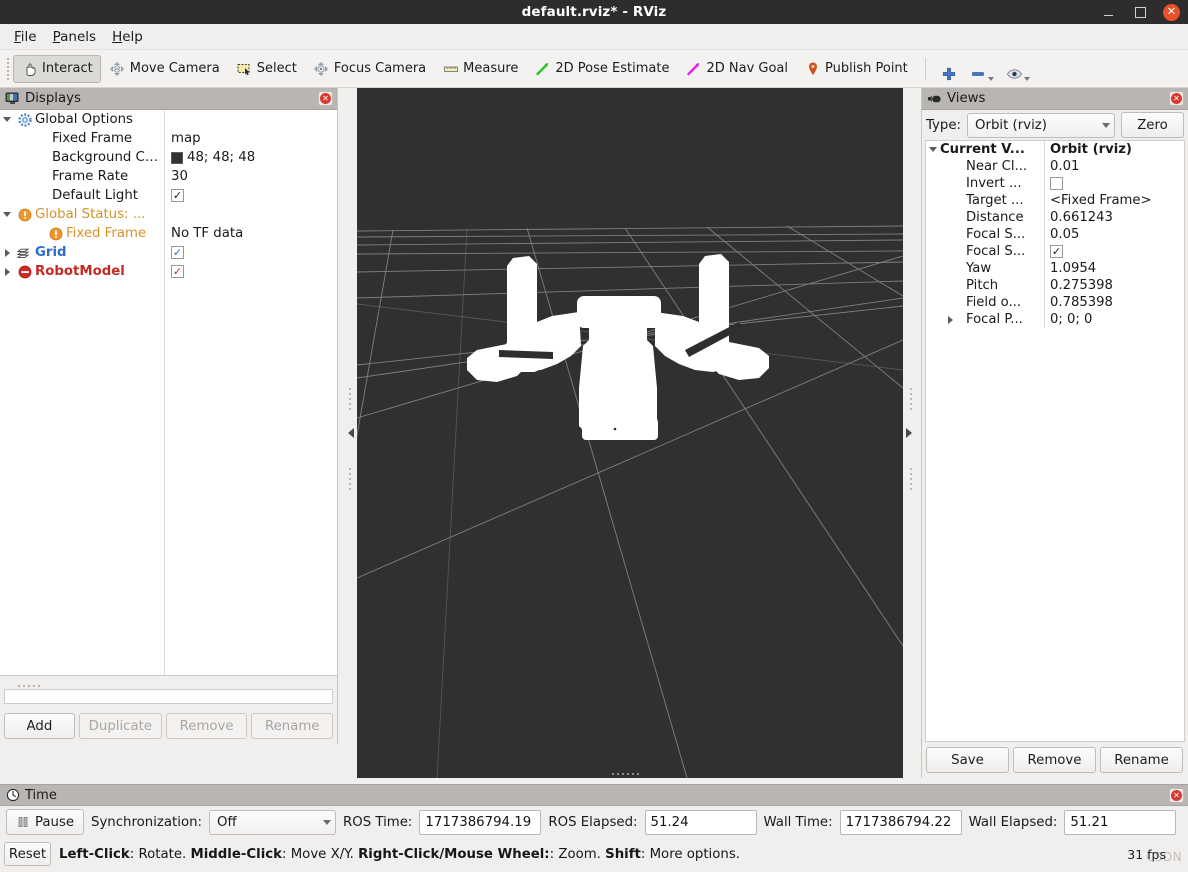 The width and height of the screenshot is (1188, 872). What do you see at coordinates (1114, 302) in the screenshot?
I see `view-row-value-cell: 0.785398` at bounding box center [1114, 302].